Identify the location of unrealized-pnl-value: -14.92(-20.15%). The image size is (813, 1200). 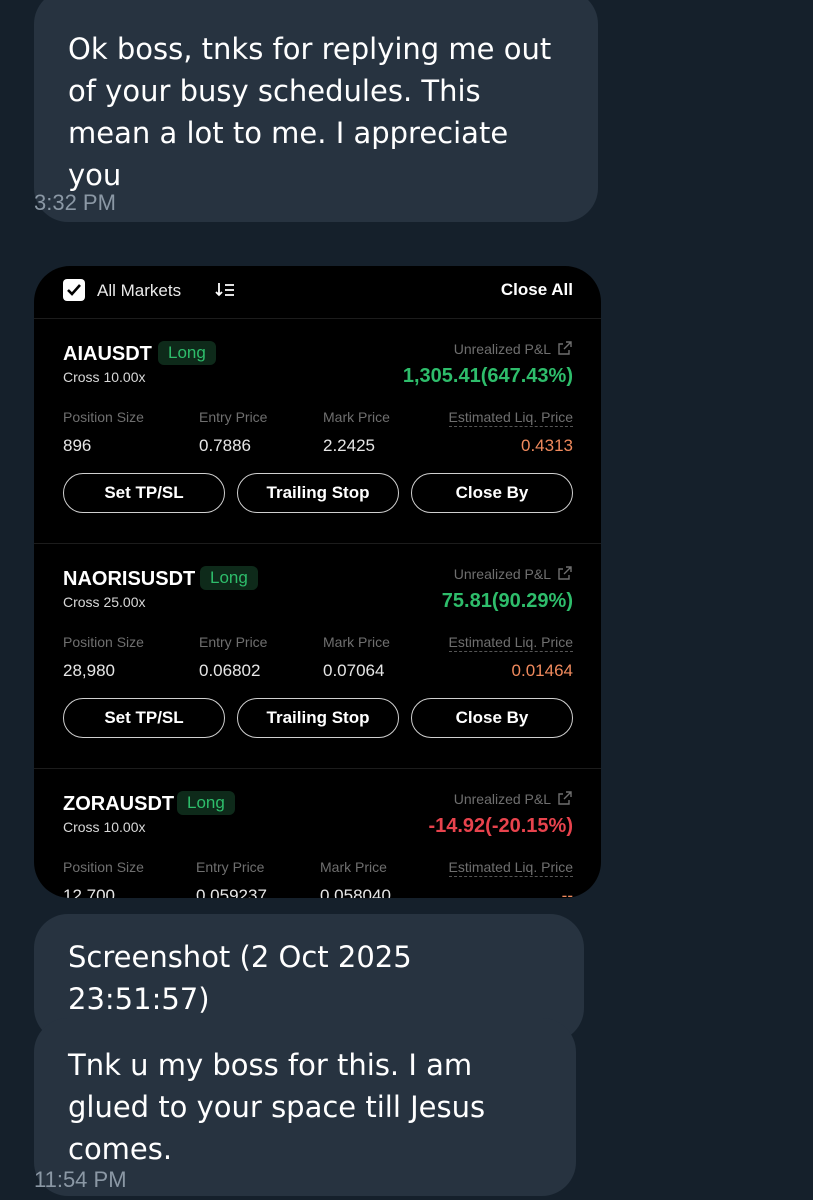
(500, 826).